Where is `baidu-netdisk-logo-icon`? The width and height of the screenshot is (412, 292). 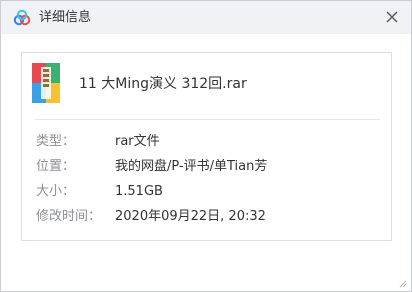
baidu-netdisk-logo-icon is located at coordinates (22, 17).